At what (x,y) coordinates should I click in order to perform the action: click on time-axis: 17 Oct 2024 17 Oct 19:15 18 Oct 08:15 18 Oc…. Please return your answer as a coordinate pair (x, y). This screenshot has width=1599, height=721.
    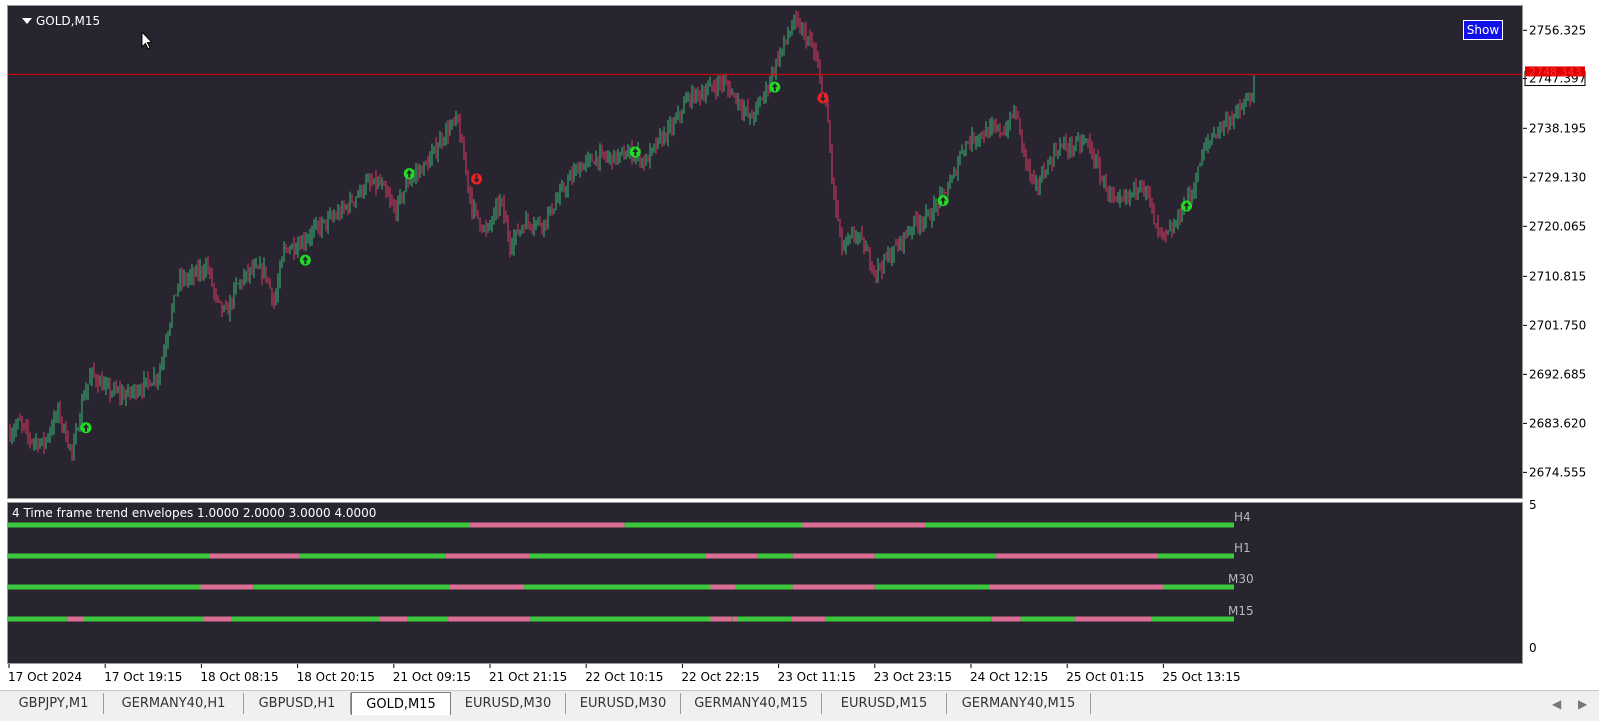
    Looking at the image, I should click on (624, 674).